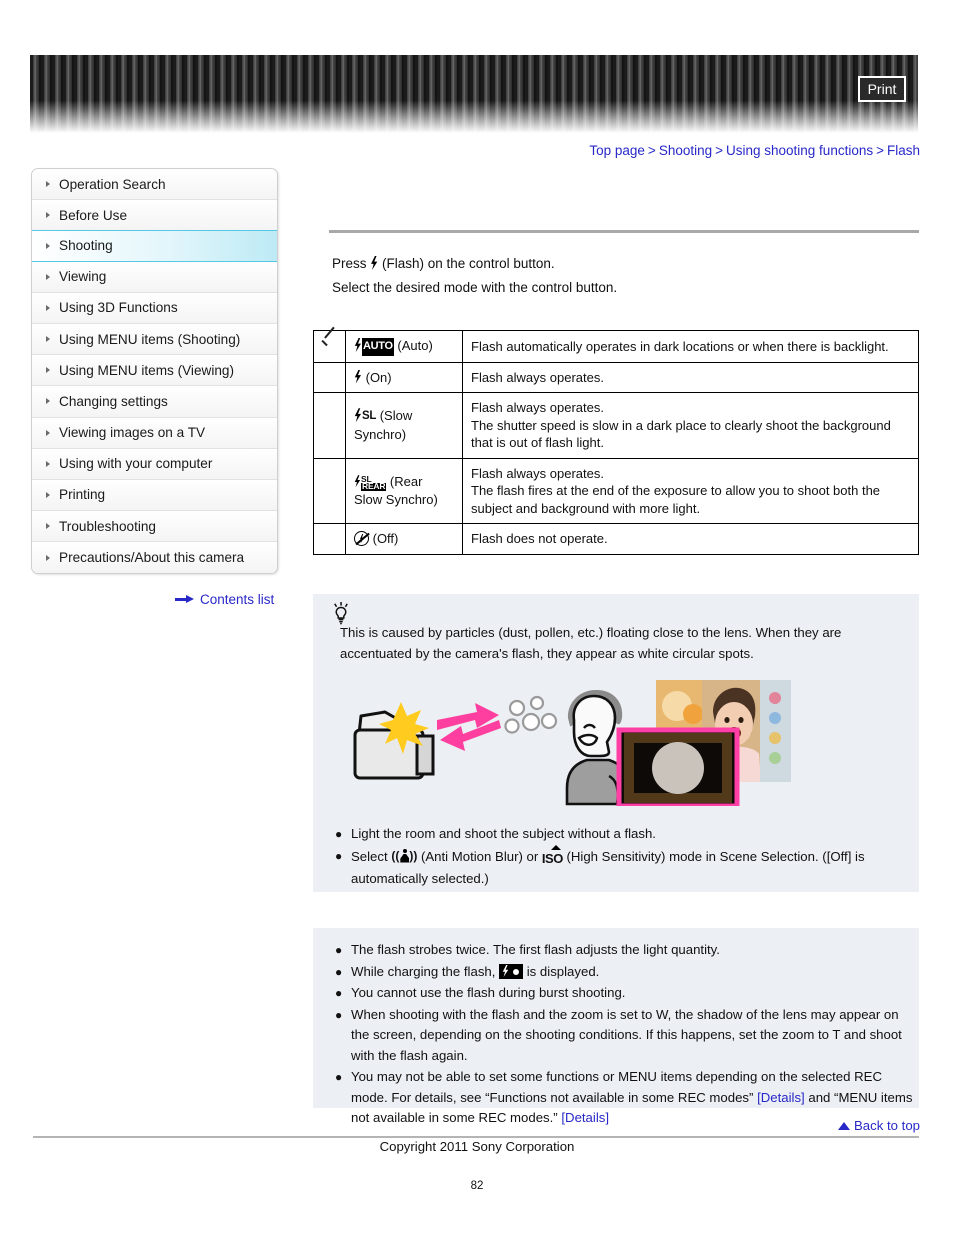 This screenshot has width=954, height=1235. I want to click on sidebar-item-label: Viewing images on a TV, so click(132, 433).